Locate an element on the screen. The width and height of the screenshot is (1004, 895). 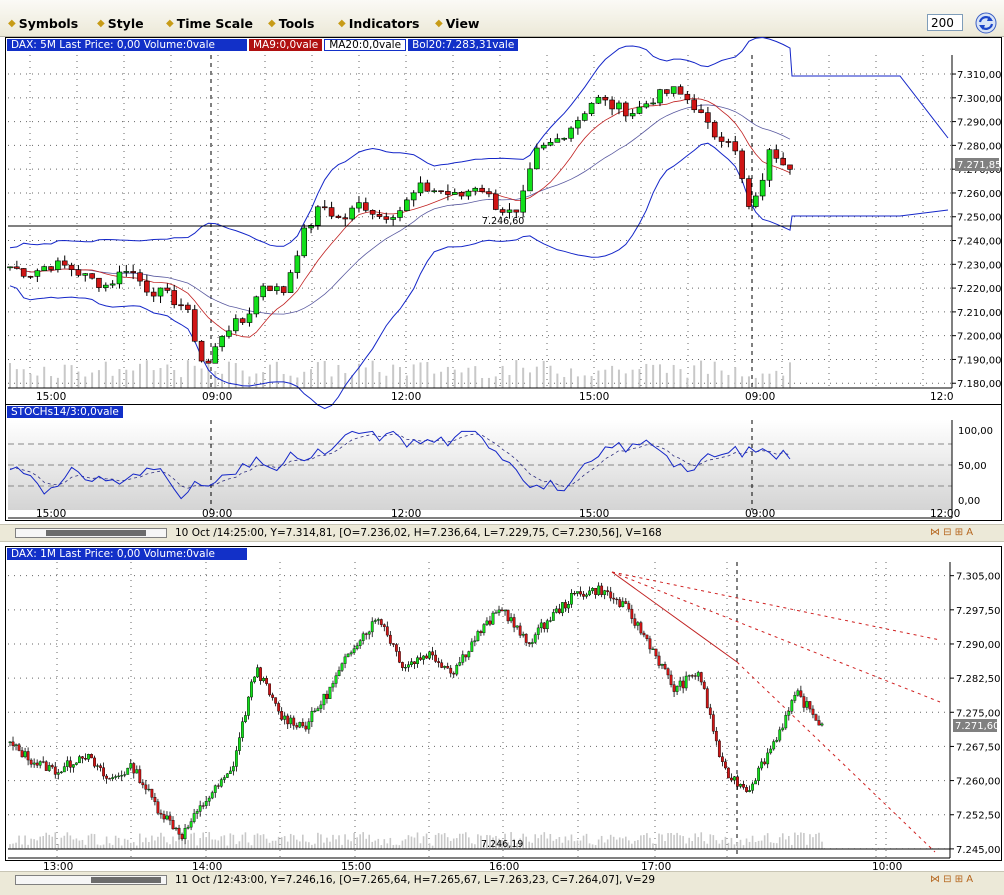
stochastic-panel is located at coordinates (503, 462).